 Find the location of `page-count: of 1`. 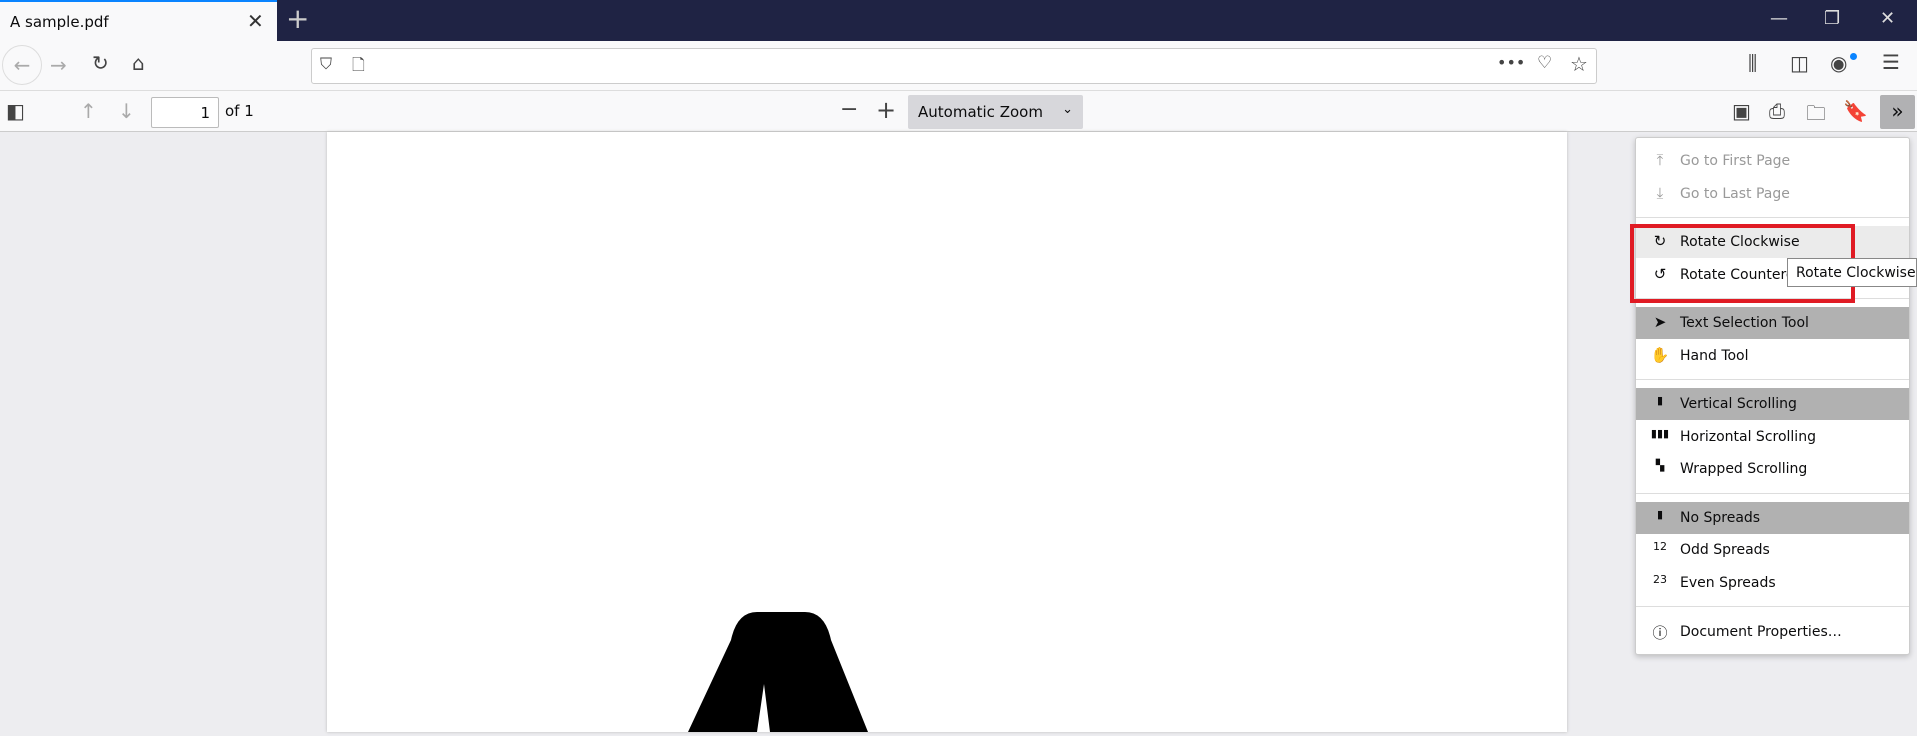

page-count: of 1 is located at coordinates (239, 111).